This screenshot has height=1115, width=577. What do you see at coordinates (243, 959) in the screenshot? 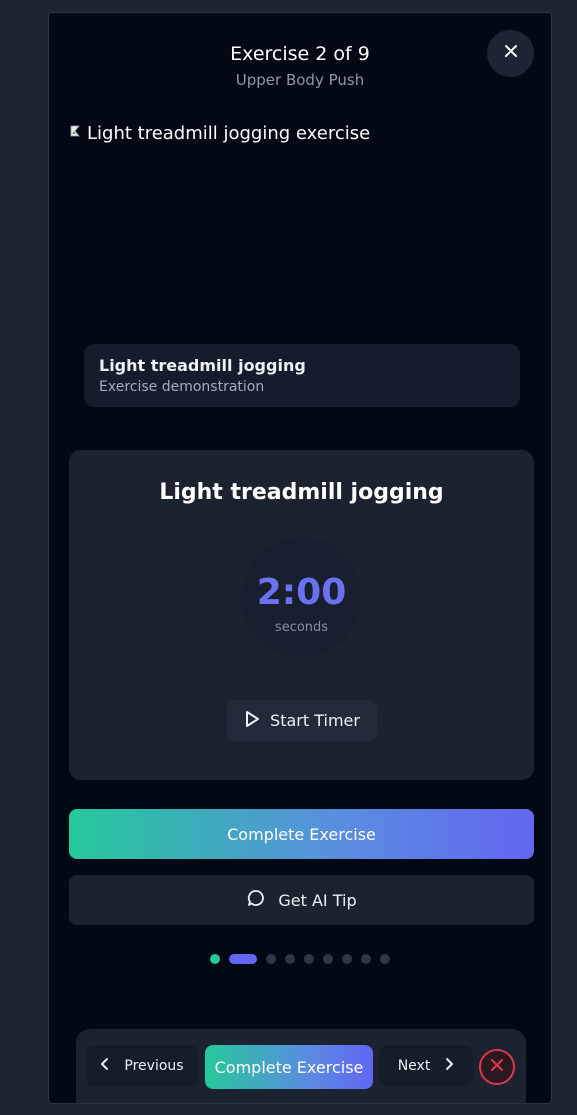
I see `progress-dot-current` at bounding box center [243, 959].